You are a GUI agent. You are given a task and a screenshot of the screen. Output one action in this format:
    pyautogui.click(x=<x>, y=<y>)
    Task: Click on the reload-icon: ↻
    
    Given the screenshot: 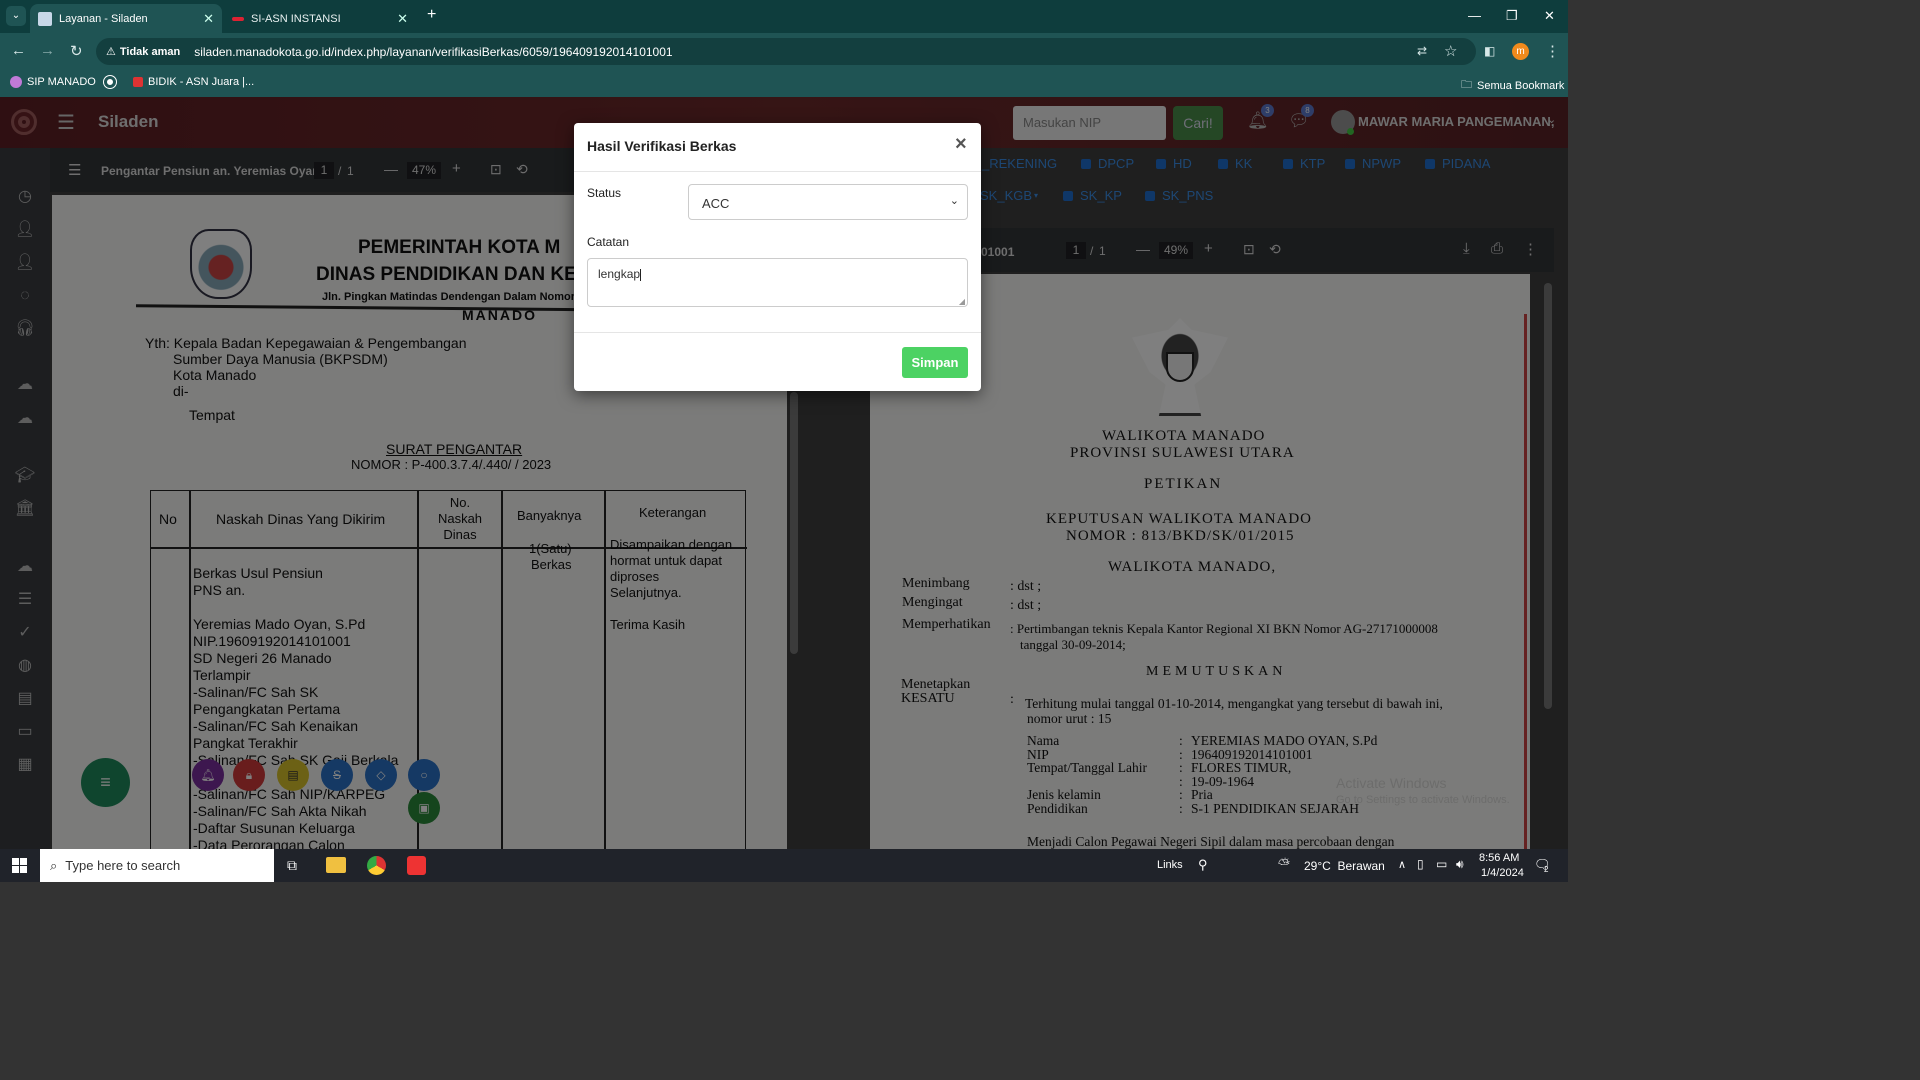 What is the action you would take?
    pyautogui.click(x=76, y=51)
    